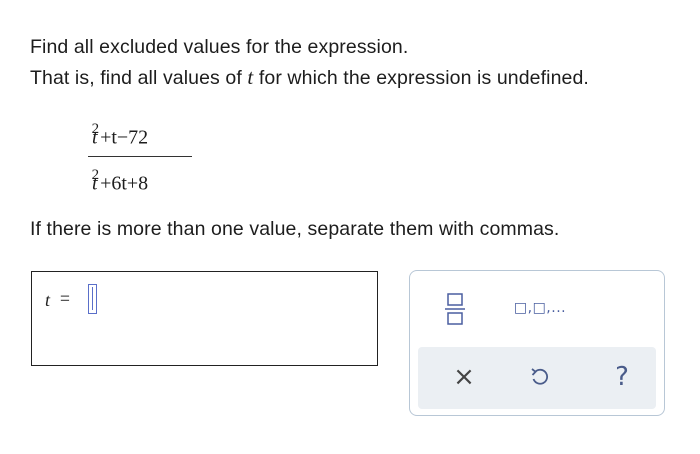  What do you see at coordinates (92, 299) in the screenshot?
I see `answer-input-field` at bounding box center [92, 299].